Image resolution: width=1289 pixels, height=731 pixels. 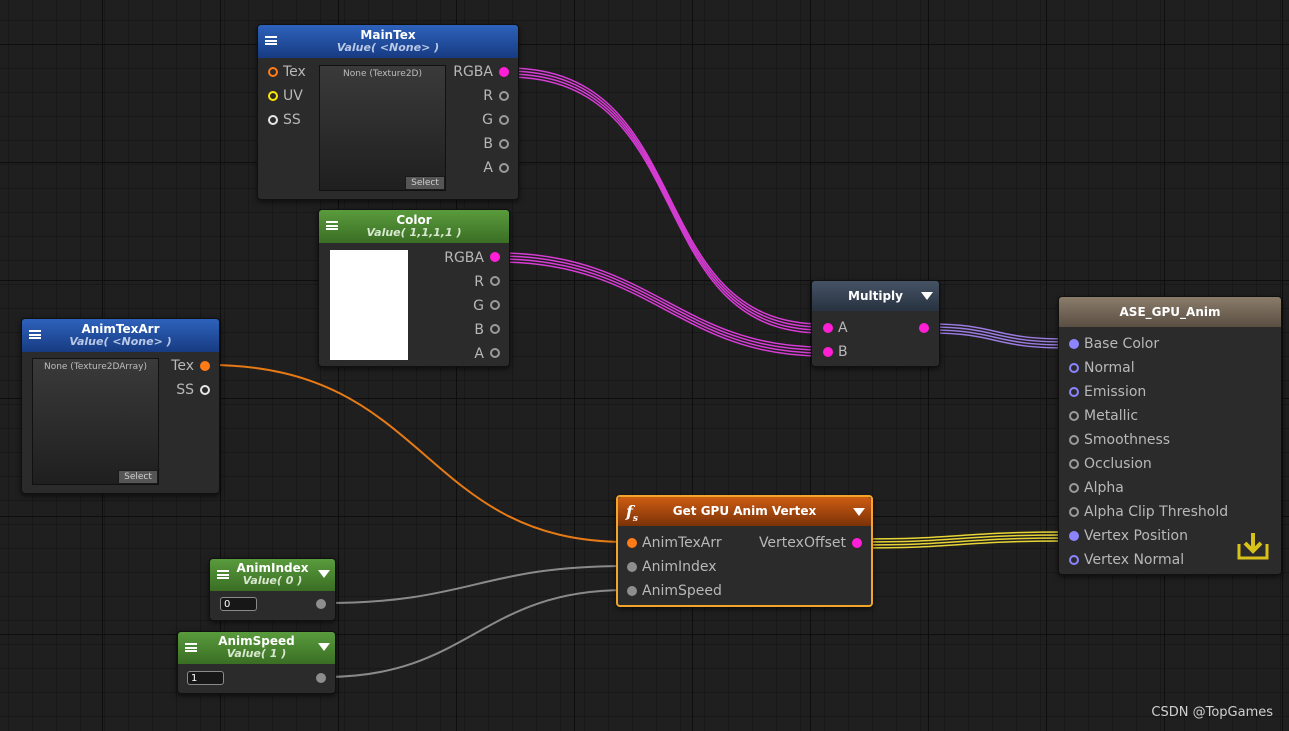 I want to click on occlusion-label: Occlusion, so click(x=1118, y=464).